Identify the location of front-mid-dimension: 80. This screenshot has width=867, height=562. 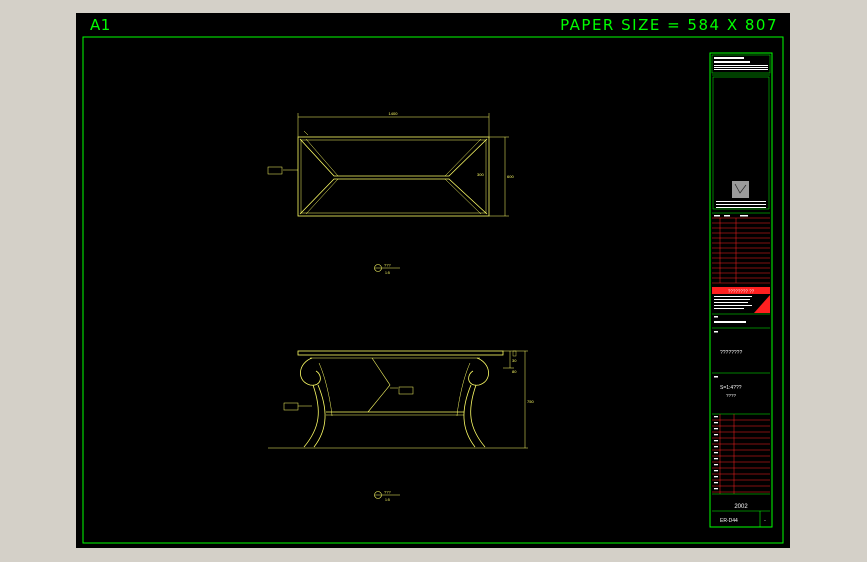
(514, 371).